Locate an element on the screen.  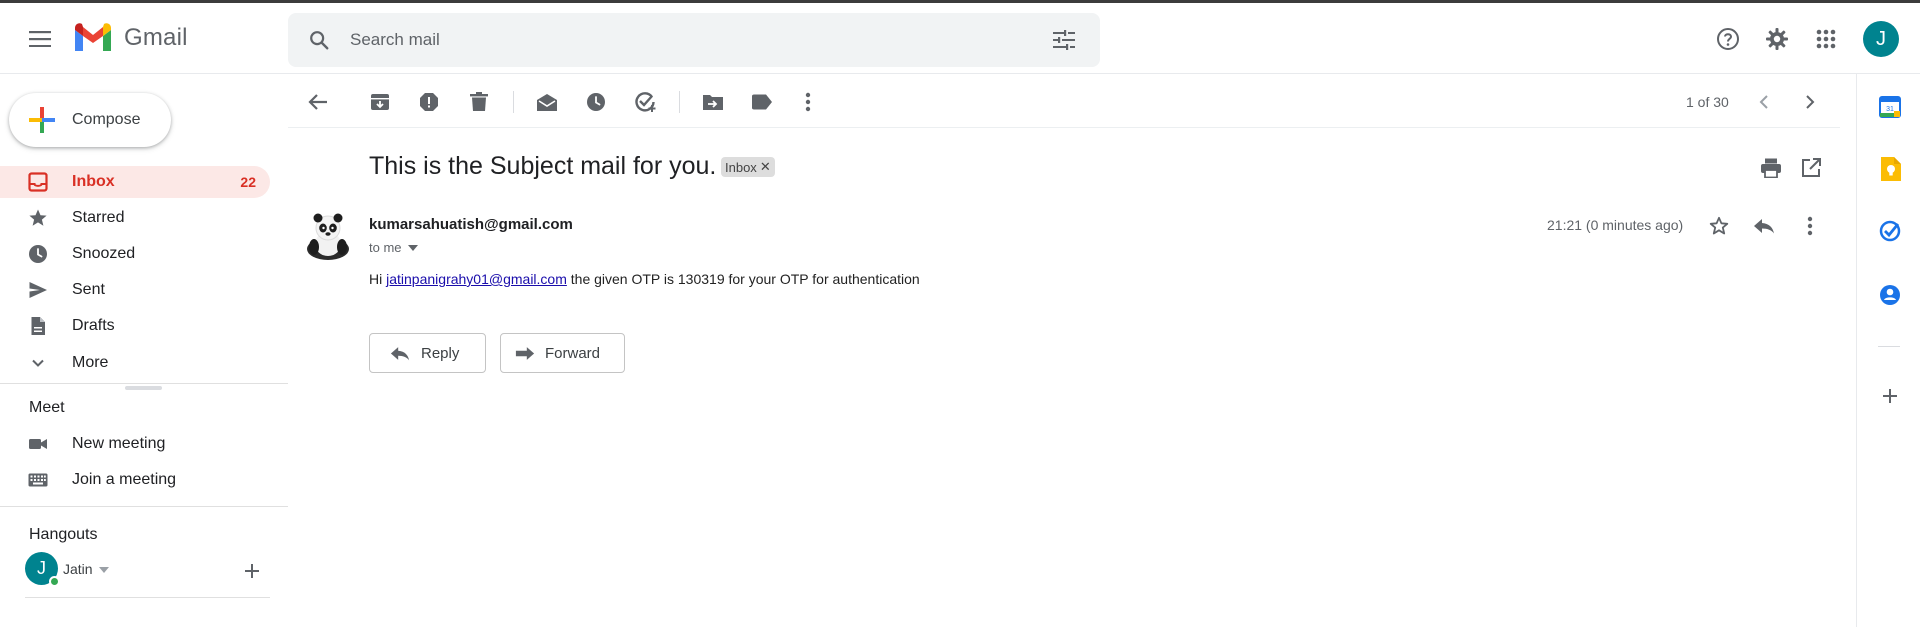
print-all-button is located at coordinates (1771, 168).